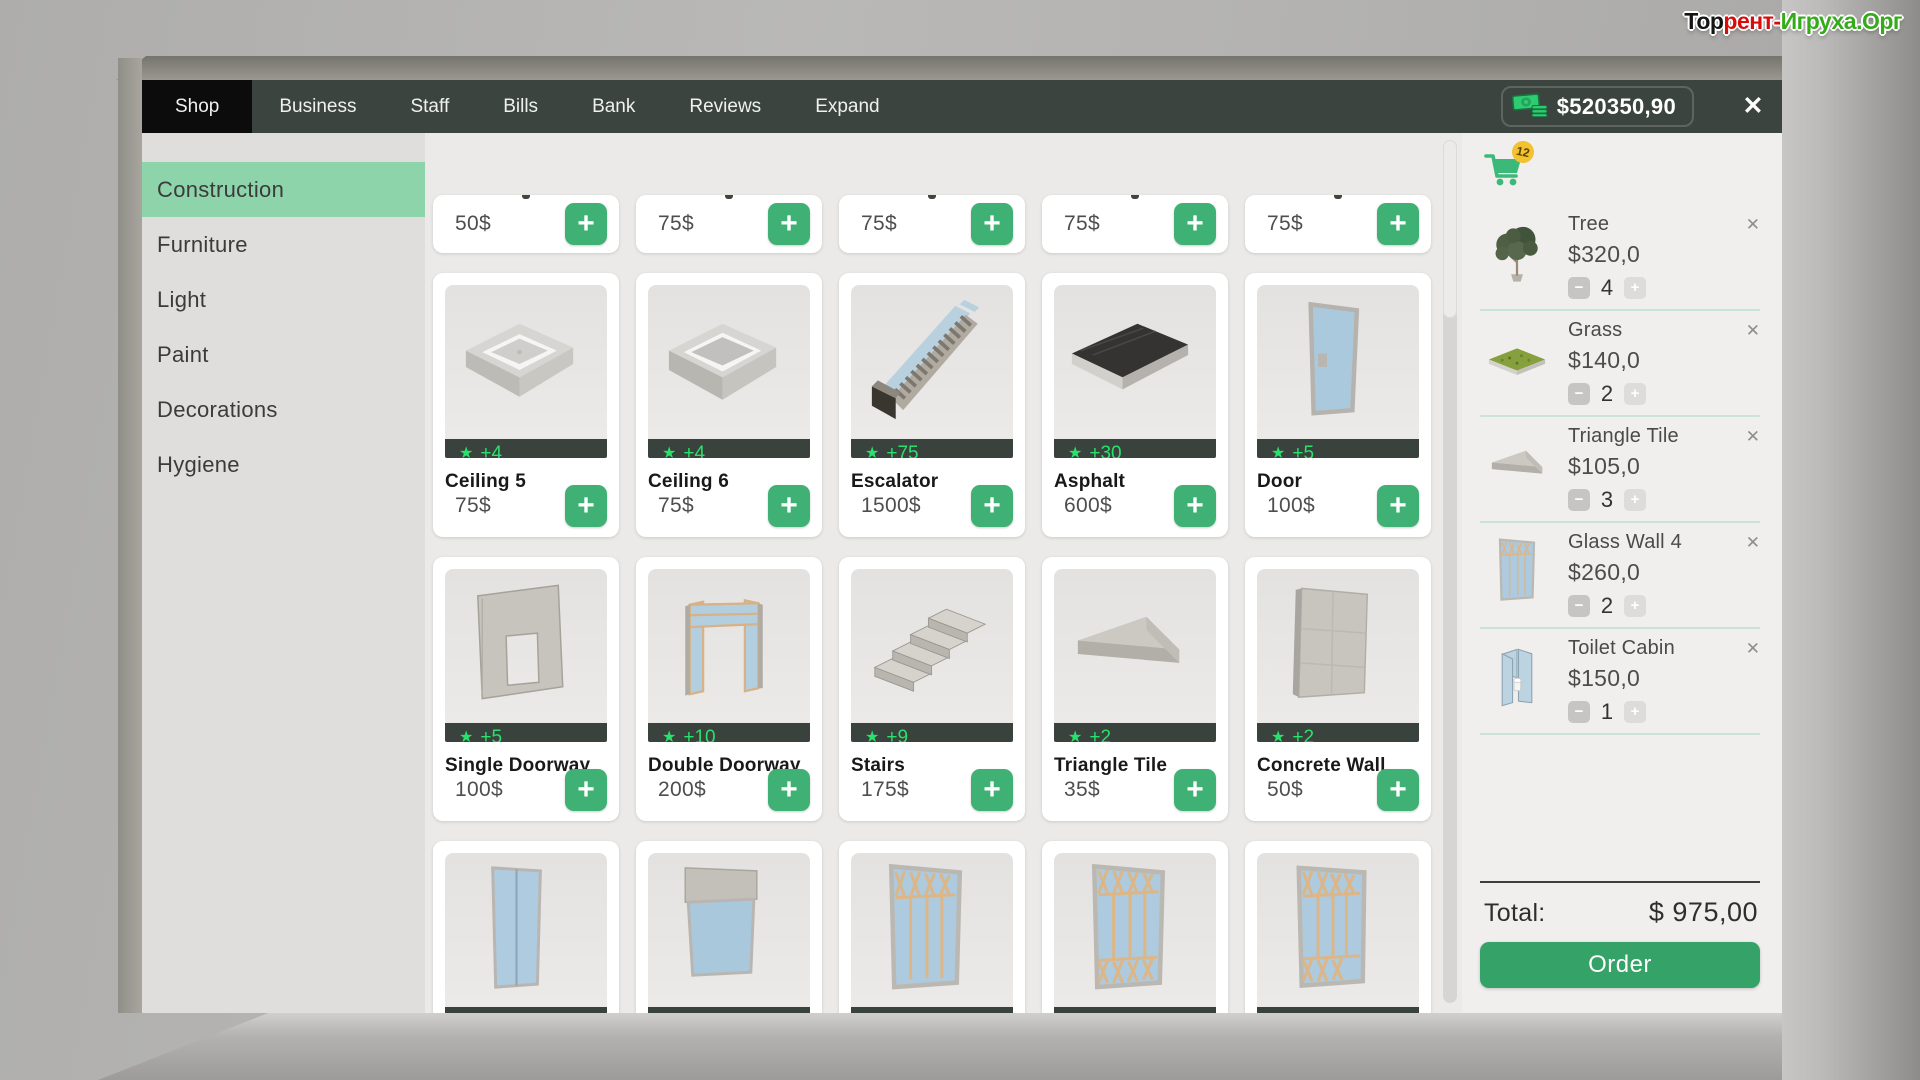 The width and height of the screenshot is (1920, 1080). What do you see at coordinates (932, 646) in the screenshot?
I see `stairs-icon` at bounding box center [932, 646].